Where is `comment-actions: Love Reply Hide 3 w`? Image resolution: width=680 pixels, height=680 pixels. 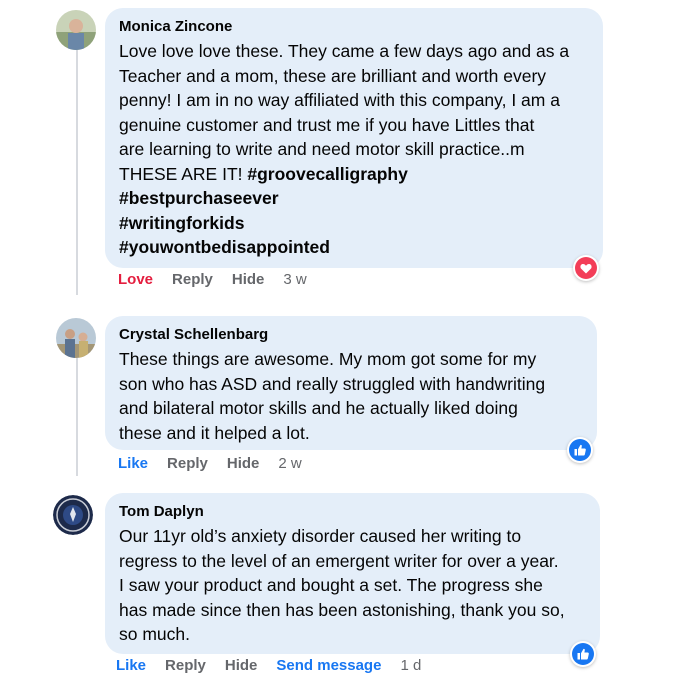 comment-actions: Love Reply Hide 3 w is located at coordinates (212, 279).